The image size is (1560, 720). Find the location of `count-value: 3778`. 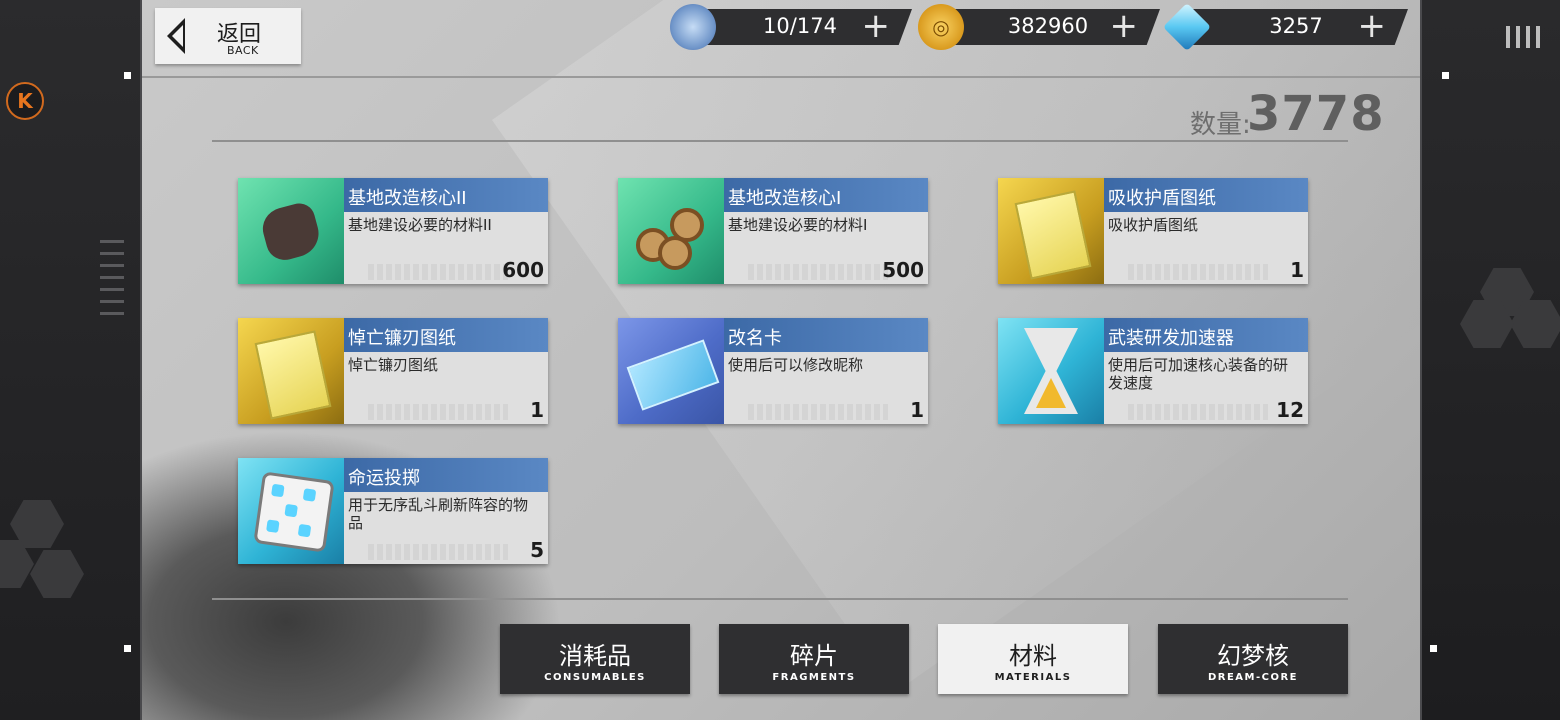

count-value: 3778 is located at coordinates (1316, 114).